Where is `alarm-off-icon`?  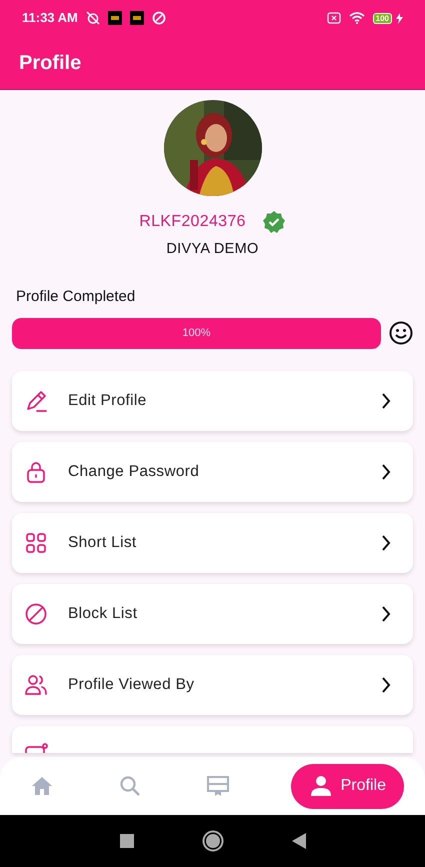
alarm-off-icon is located at coordinates (93, 18).